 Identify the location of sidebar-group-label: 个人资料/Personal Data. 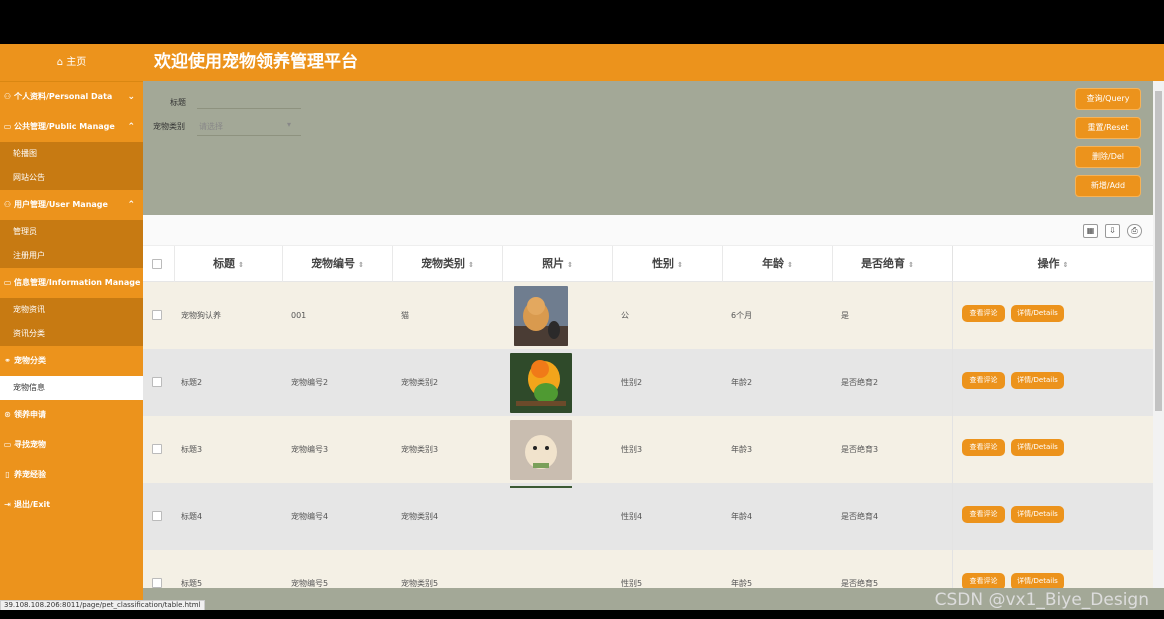
(63, 96).